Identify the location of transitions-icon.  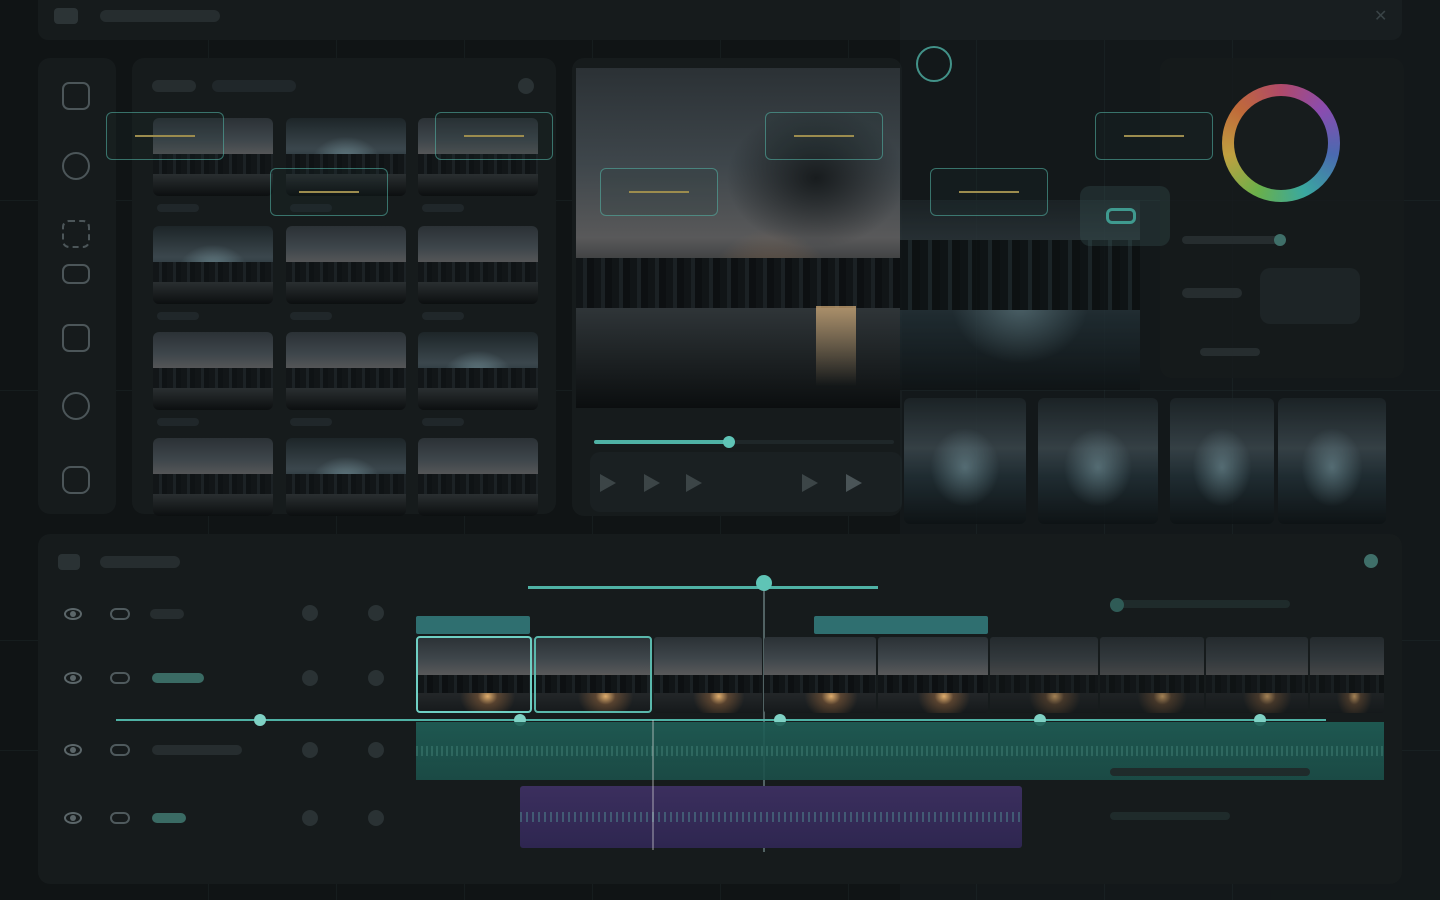
(76, 234).